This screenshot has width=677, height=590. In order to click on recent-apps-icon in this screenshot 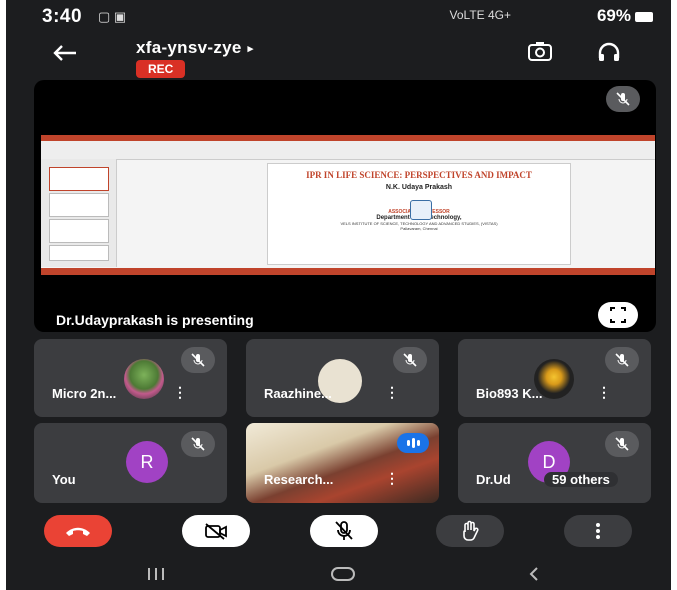, I will do `click(156, 574)`.